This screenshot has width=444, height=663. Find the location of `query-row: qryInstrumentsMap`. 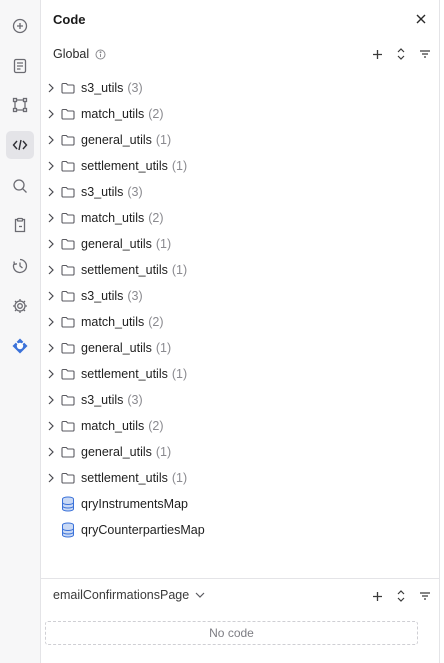

query-row: qryInstrumentsMap is located at coordinates (240, 504).